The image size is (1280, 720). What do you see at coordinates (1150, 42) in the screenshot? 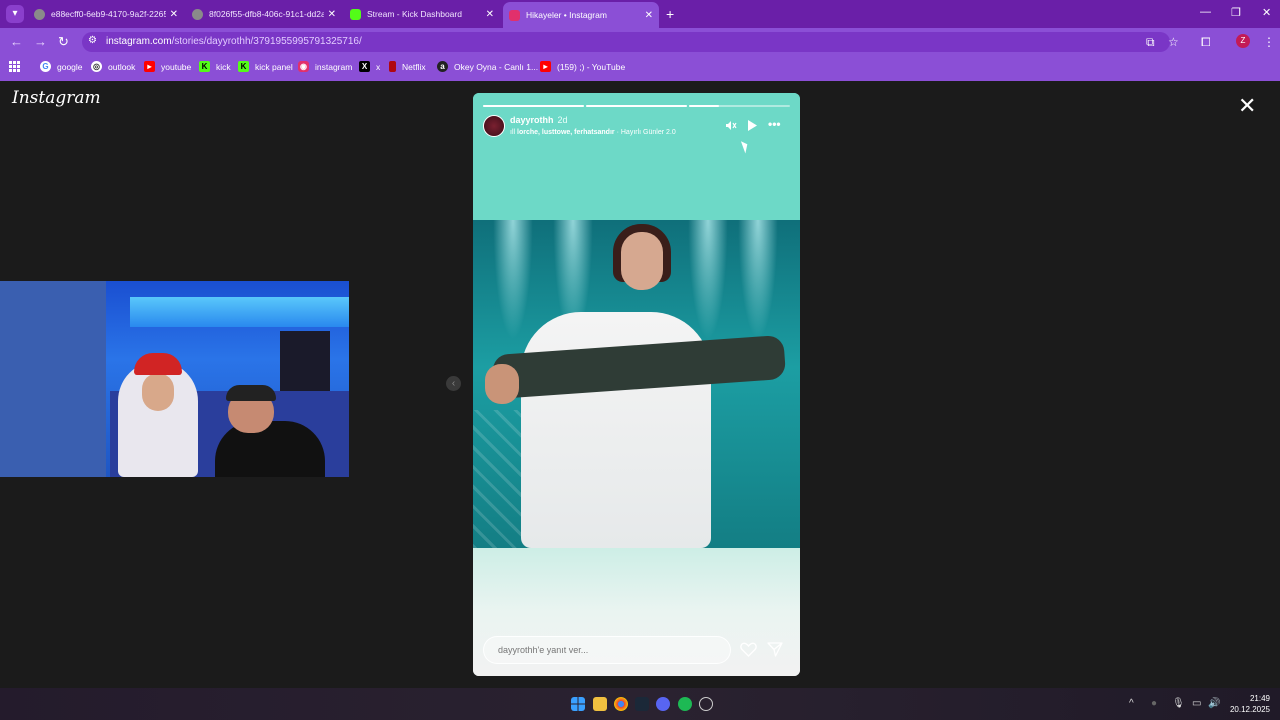
I see `install-app-icon: ⧉` at bounding box center [1150, 42].